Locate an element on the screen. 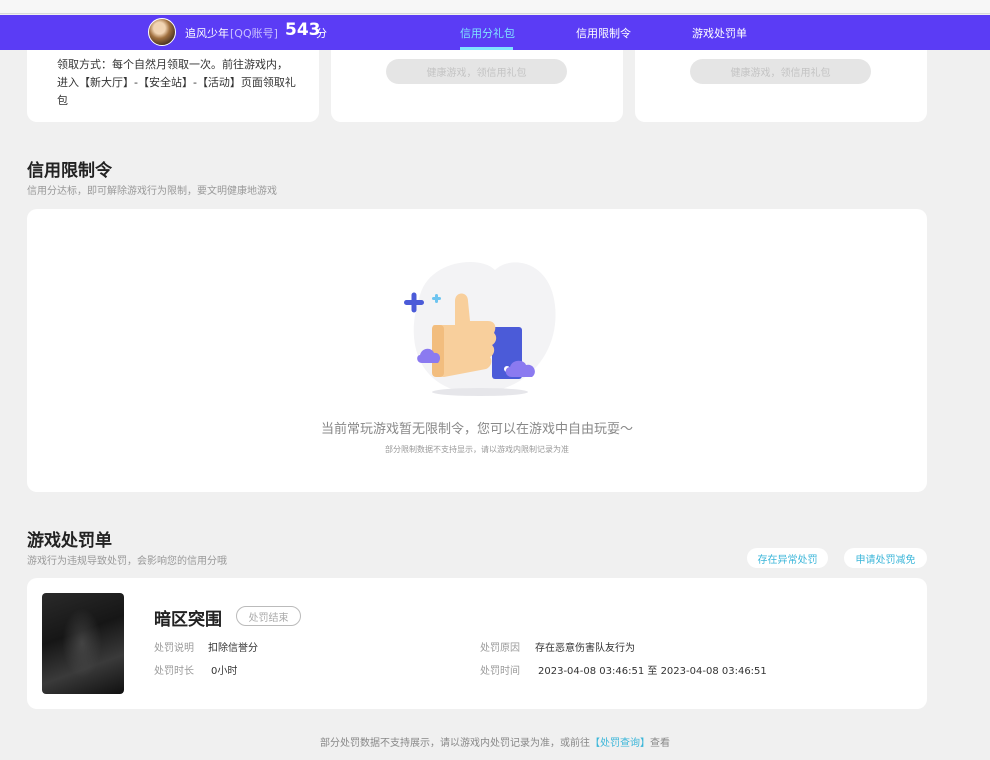  thumbs-up-illustration is located at coordinates (480, 329).